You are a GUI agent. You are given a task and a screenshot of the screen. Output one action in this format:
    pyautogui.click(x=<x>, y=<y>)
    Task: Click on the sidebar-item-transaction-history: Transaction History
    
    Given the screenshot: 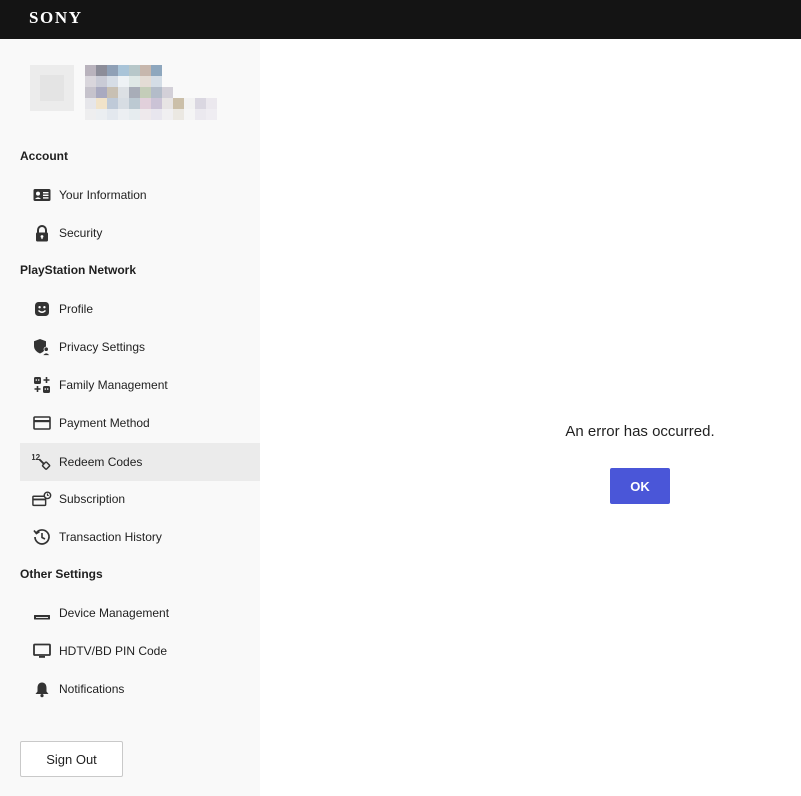 What is the action you would take?
    pyautogui.click(x=140, y=537)
    